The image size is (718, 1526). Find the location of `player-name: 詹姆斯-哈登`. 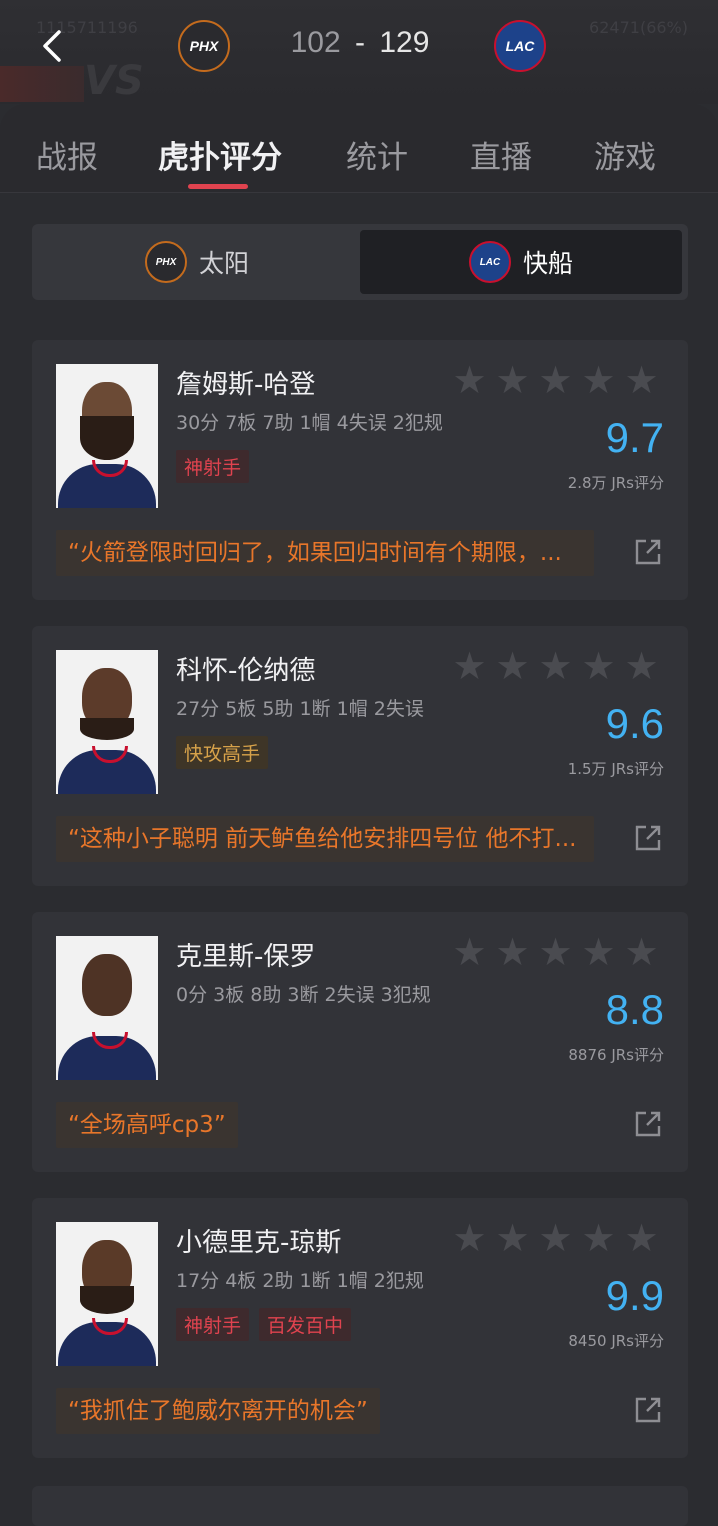

player-name: 詹姆斯-哈登 is located at coordinates (246, 385).